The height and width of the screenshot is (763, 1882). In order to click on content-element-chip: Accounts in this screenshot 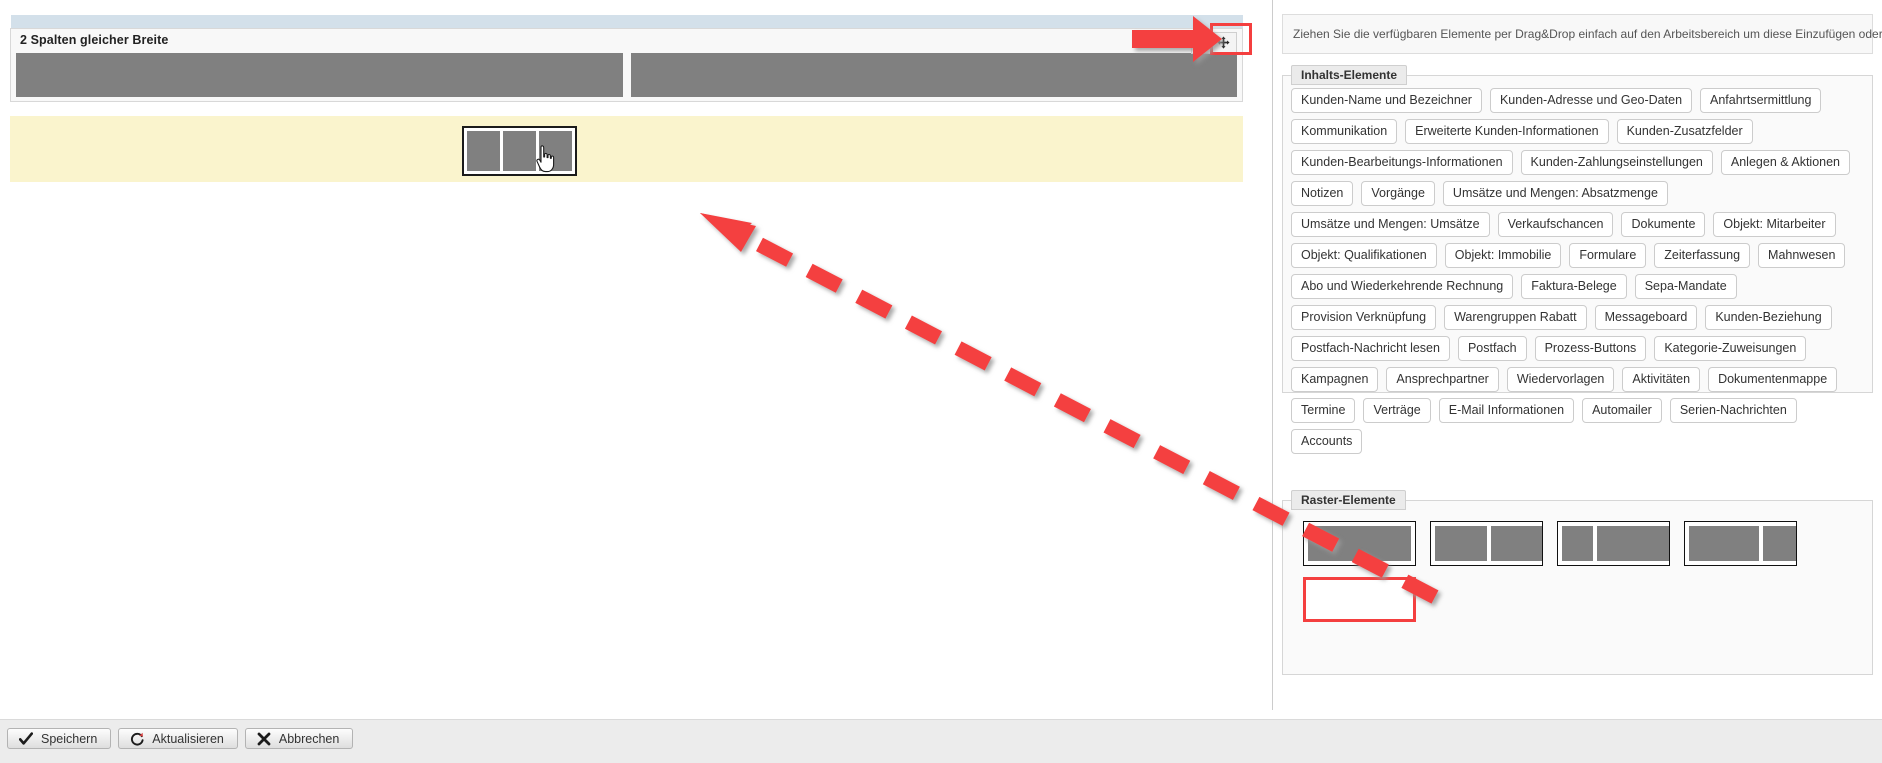, I will do `click(1327, 441)`.